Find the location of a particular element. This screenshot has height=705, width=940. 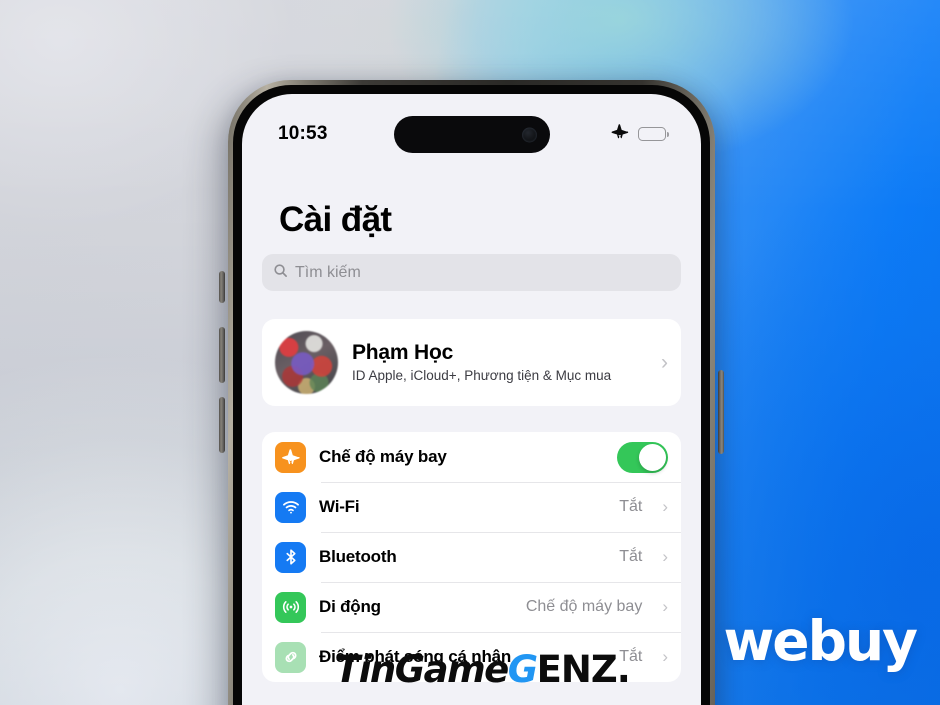

hotspot-icon is located at coordinates (290, 657).